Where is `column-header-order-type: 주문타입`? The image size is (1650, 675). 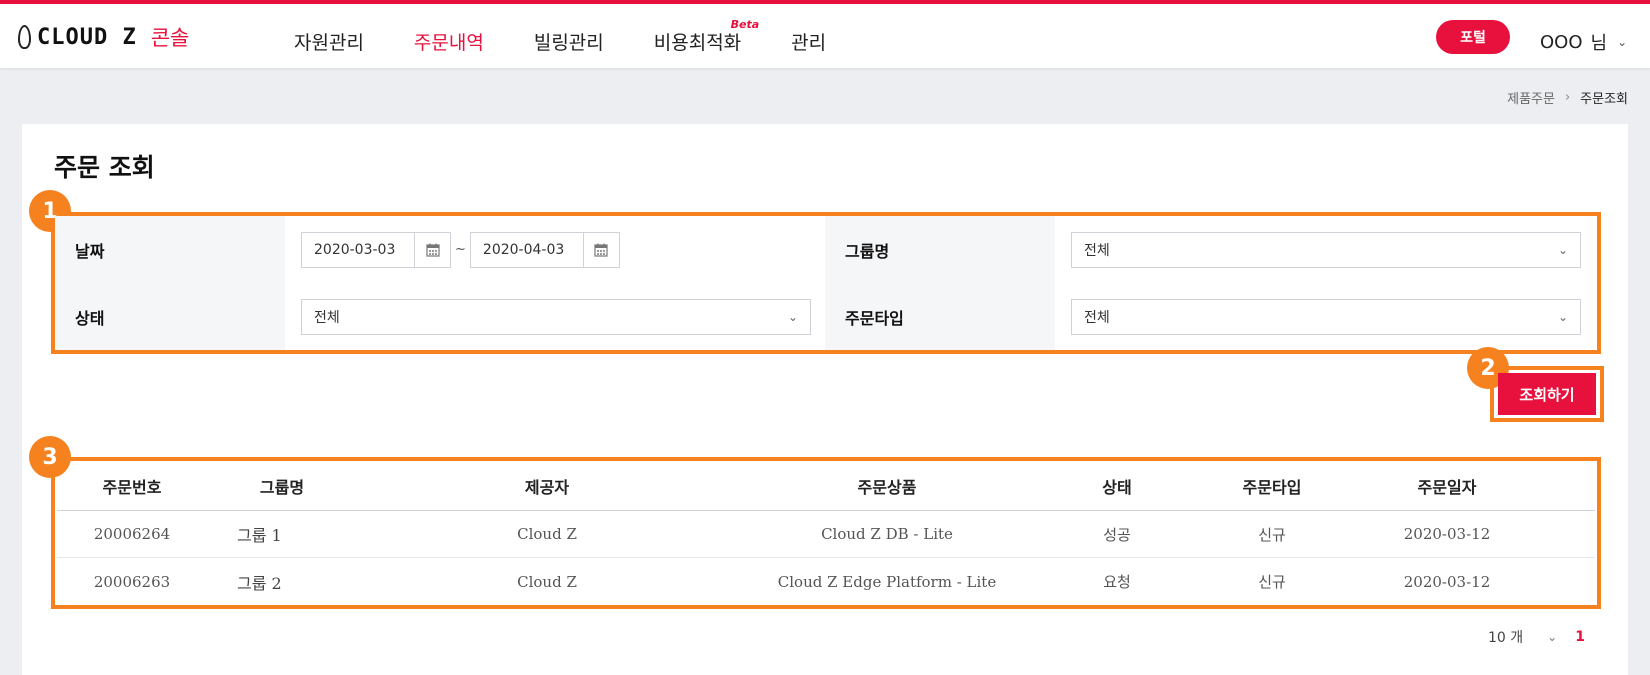 column-header-order-type: 주문타입 is located at coordinates (1272, 487).